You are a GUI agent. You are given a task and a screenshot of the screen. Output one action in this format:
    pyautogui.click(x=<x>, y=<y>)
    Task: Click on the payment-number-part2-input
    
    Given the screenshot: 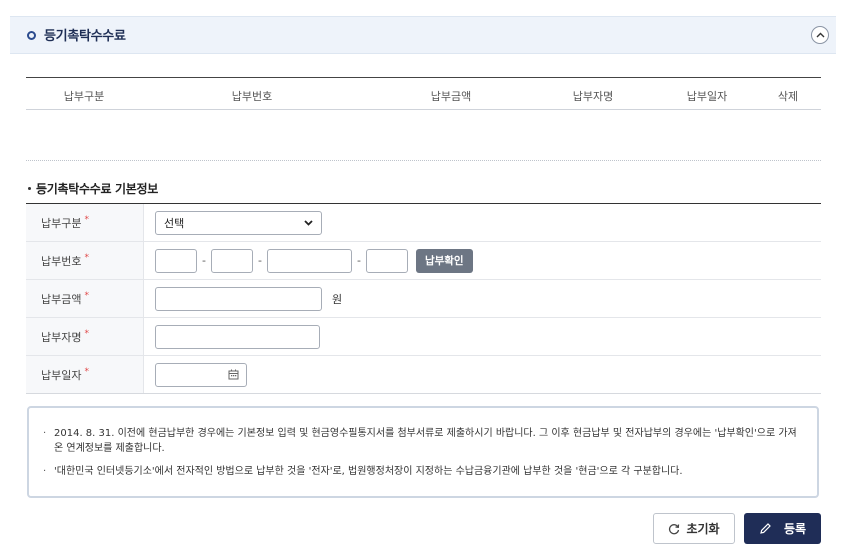 What is the action you would take?
    pyautogui.click(x=231, y=260)
    